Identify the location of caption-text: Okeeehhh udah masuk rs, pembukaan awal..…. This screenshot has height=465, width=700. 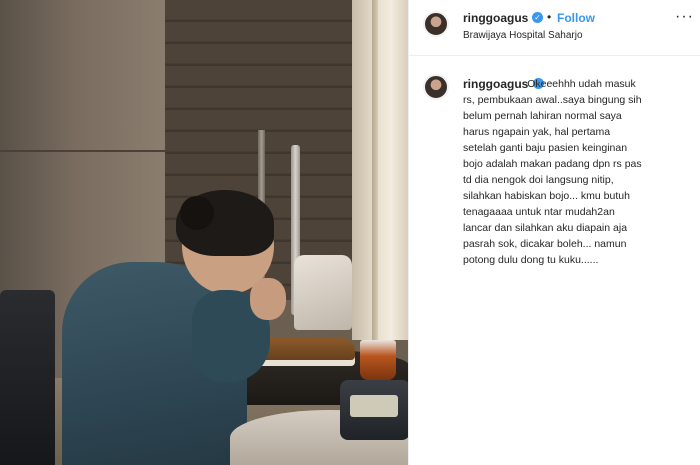
(552, 172).